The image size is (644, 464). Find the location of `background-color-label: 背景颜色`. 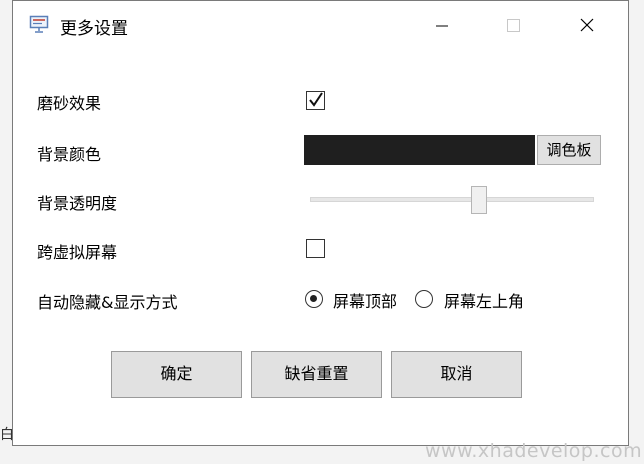

background-color-label: 背景颜色 is located at coordinates (69, 154).